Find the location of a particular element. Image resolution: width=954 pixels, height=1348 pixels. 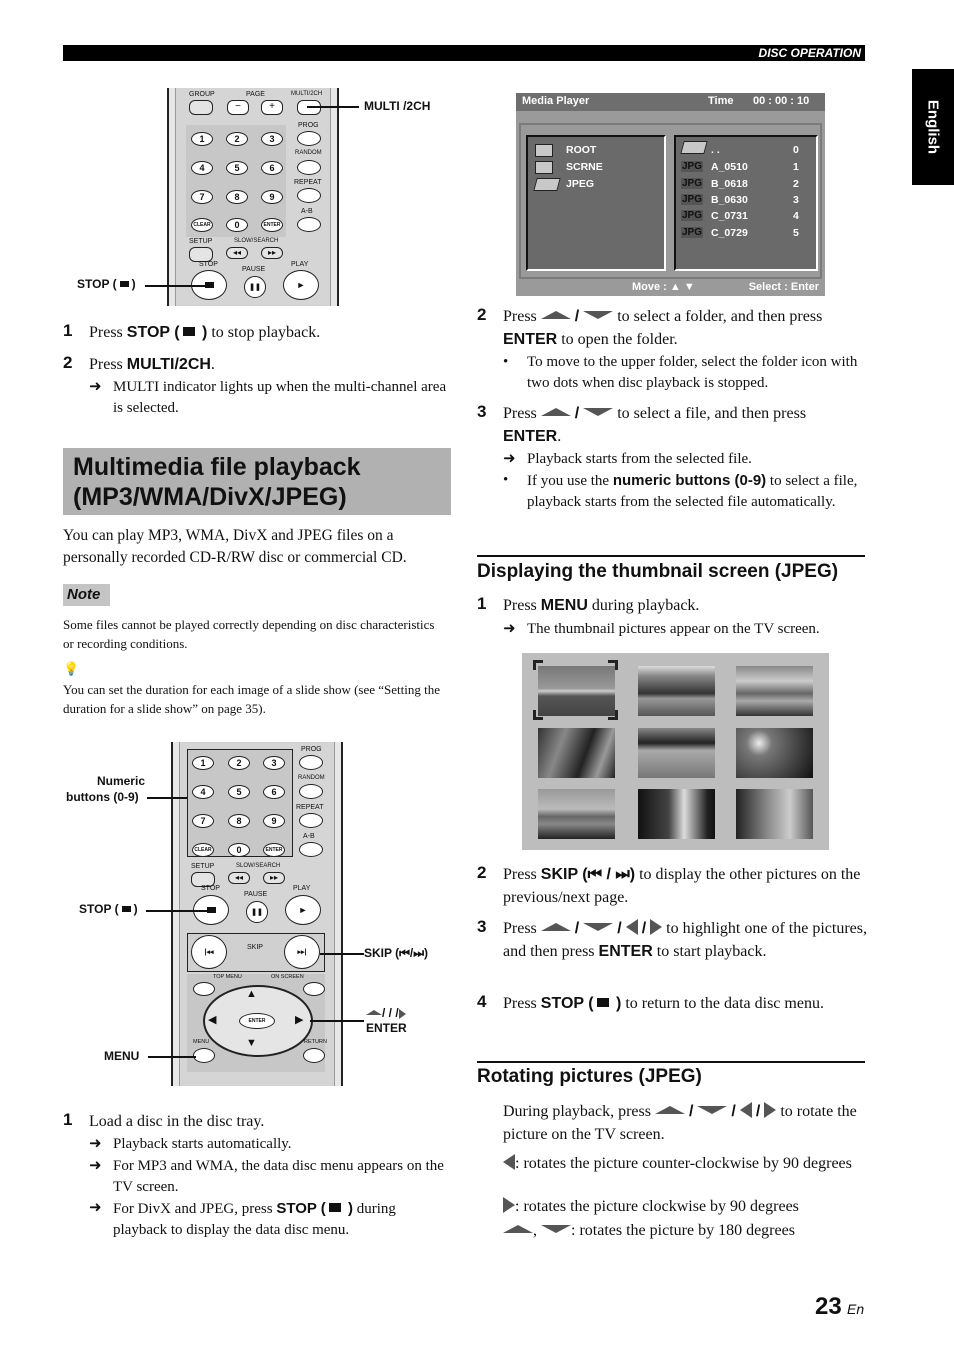

num-button-0: 0 is located at coordinates (237, 225).